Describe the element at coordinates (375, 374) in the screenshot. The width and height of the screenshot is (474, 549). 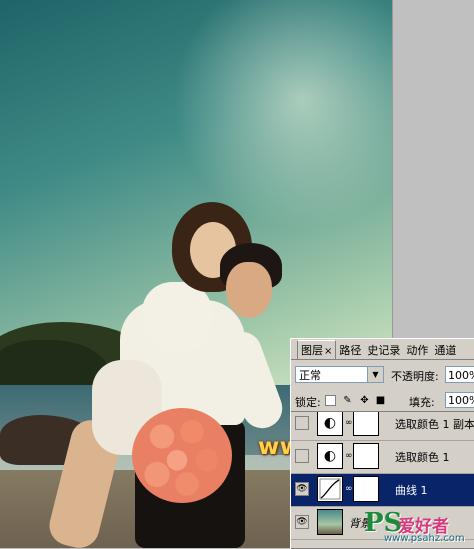
I see `chevron-down-icon: ▼` at that location.